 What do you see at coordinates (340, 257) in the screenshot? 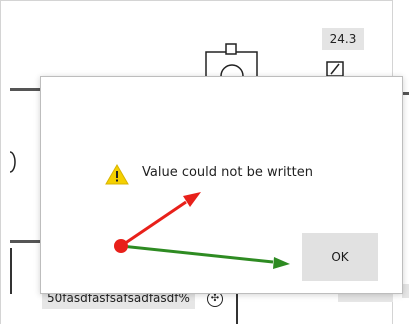
I see `ok-button: OK` at bounding box center [340, 257].